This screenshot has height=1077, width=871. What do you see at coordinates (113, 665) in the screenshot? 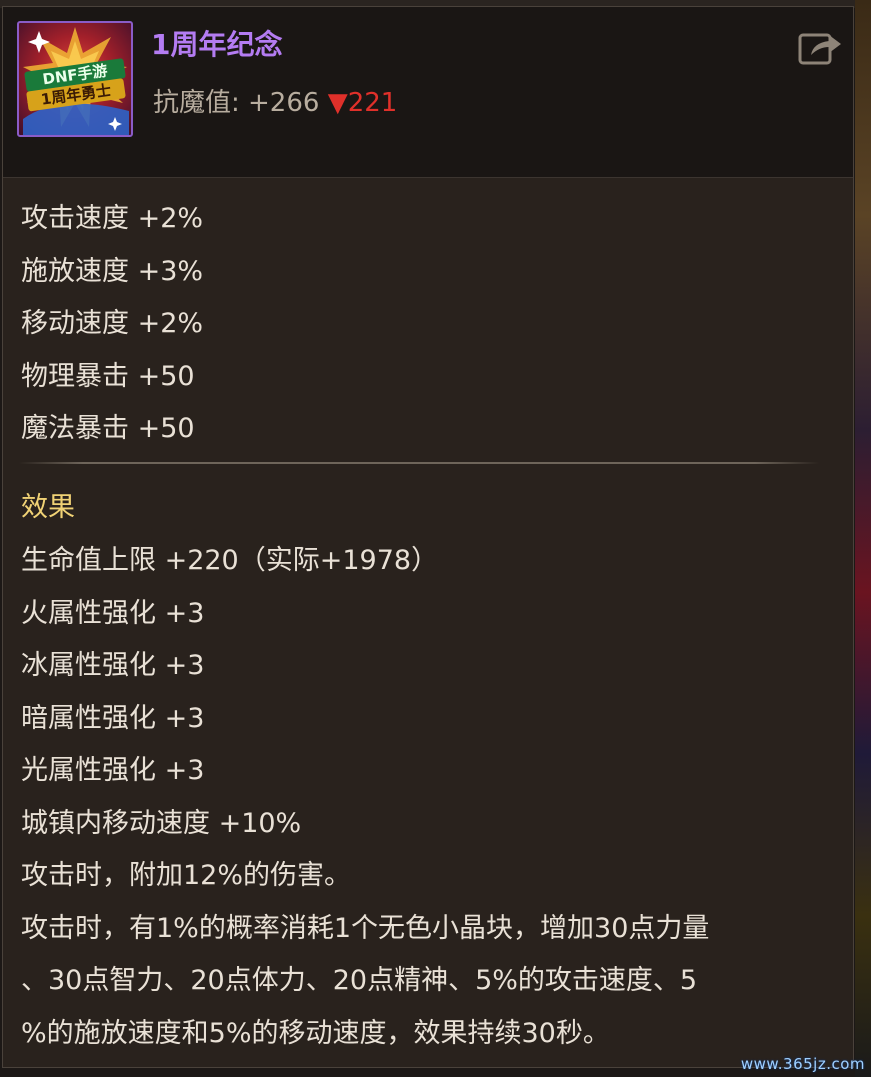
I see `effect-line: 冰属性强化 +3` at bounding box center [113, 665].